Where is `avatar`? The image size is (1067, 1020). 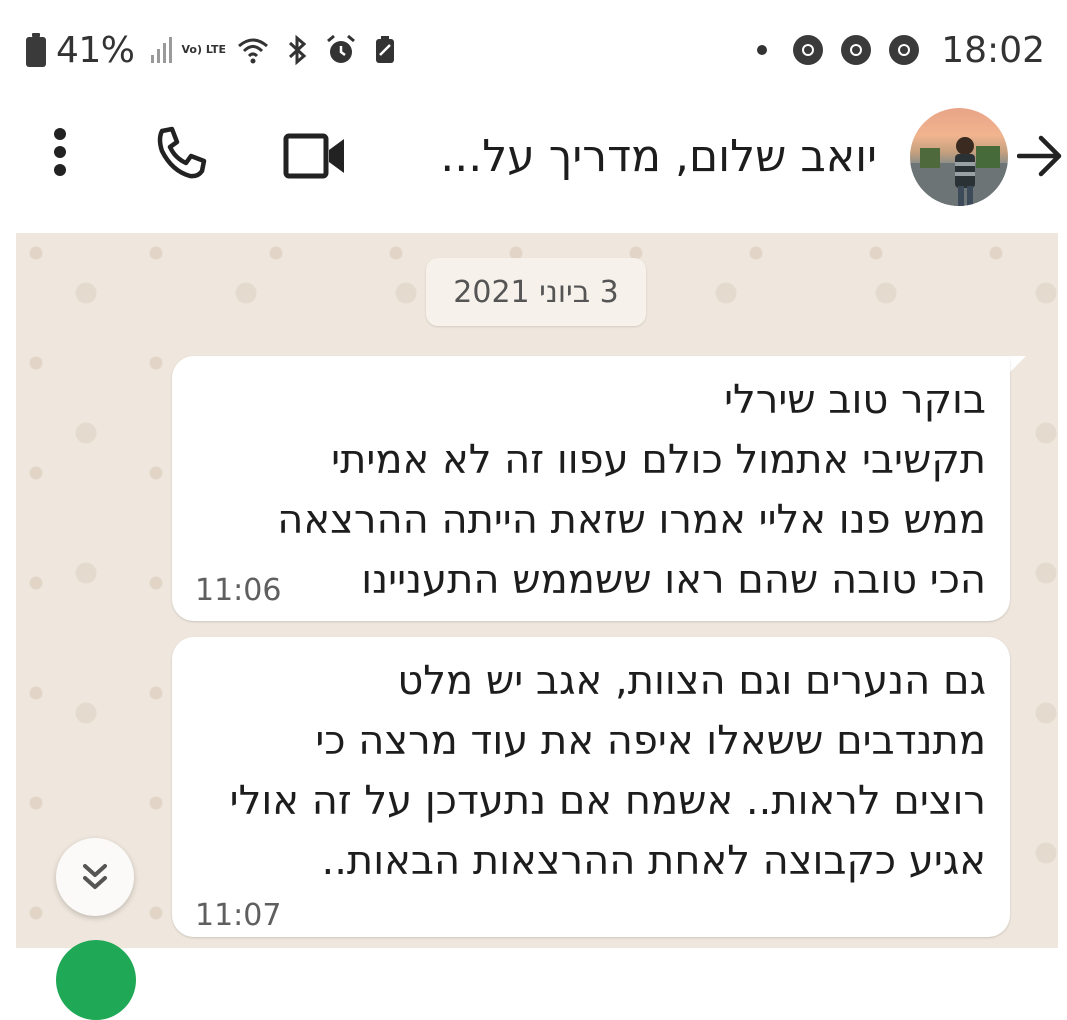 avatar is located at coordinates (959, 157).